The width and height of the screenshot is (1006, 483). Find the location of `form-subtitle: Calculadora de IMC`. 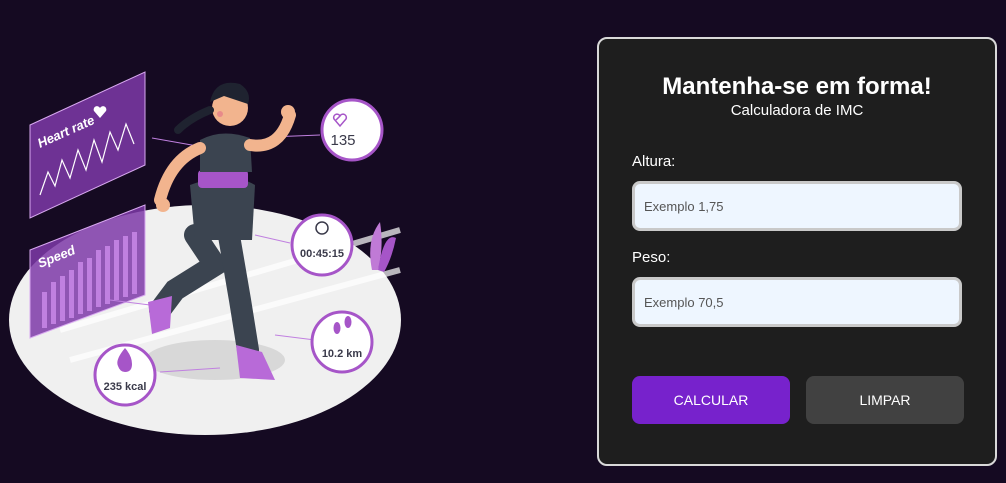

form-subtitle: Calculadora de IMC is located at coordinates (797, 110).